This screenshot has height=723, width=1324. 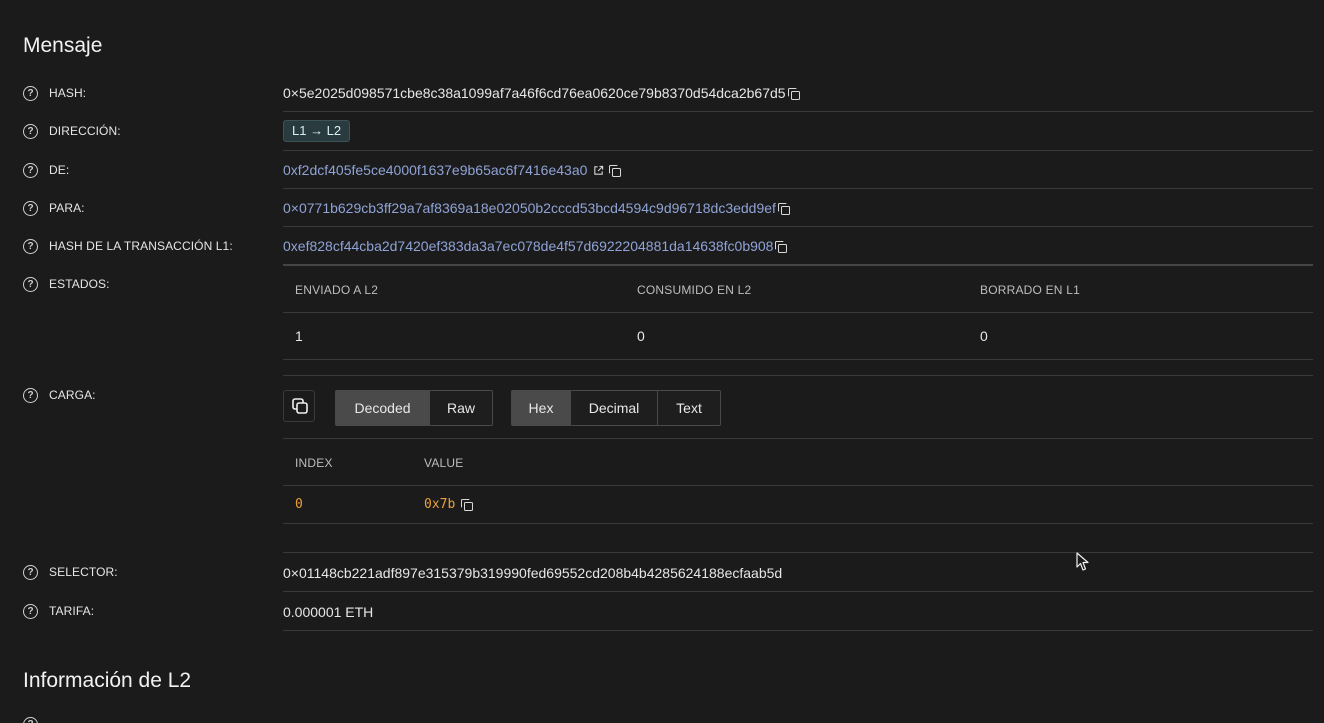 I want to click on hex-button: Hex, so click(x=541, y=408).